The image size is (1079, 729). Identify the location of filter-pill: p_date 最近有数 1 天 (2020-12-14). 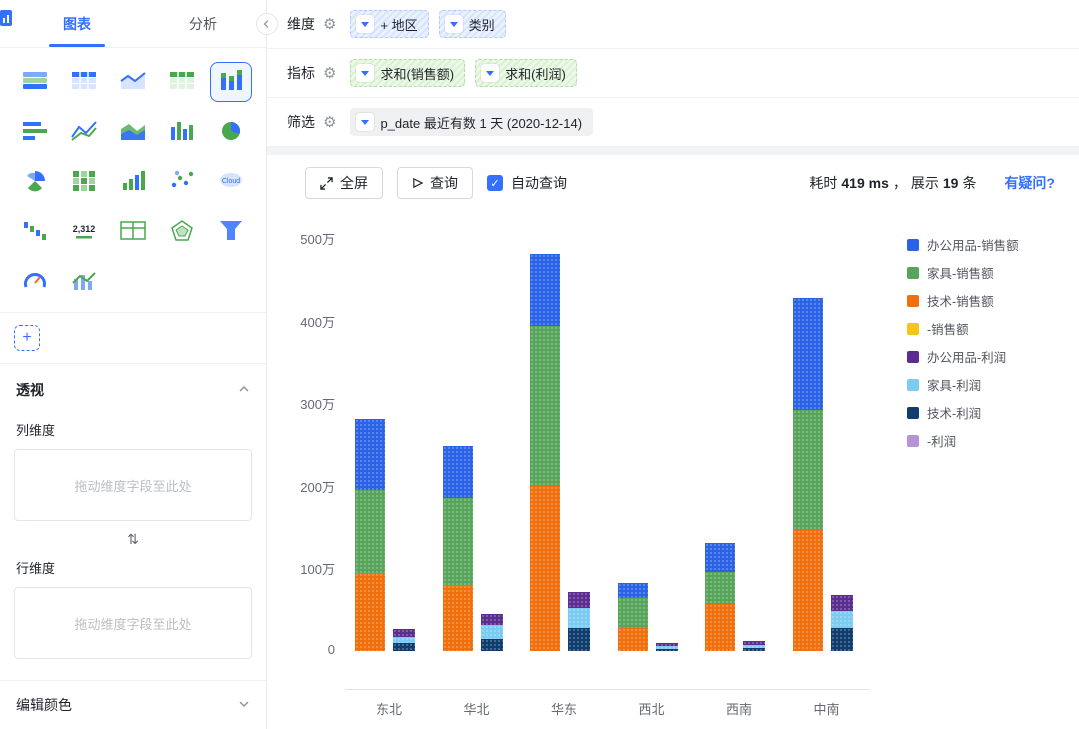
(472, 122).